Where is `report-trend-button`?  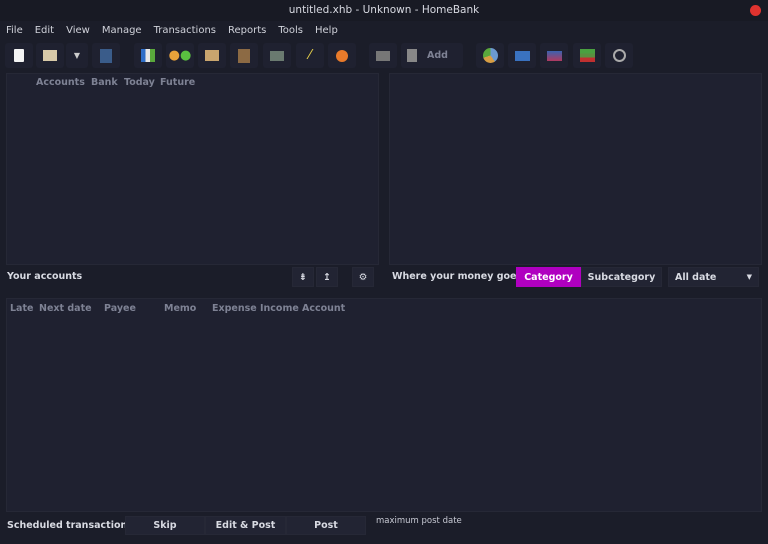 report-trend-button is located at coordinates (522, 55).